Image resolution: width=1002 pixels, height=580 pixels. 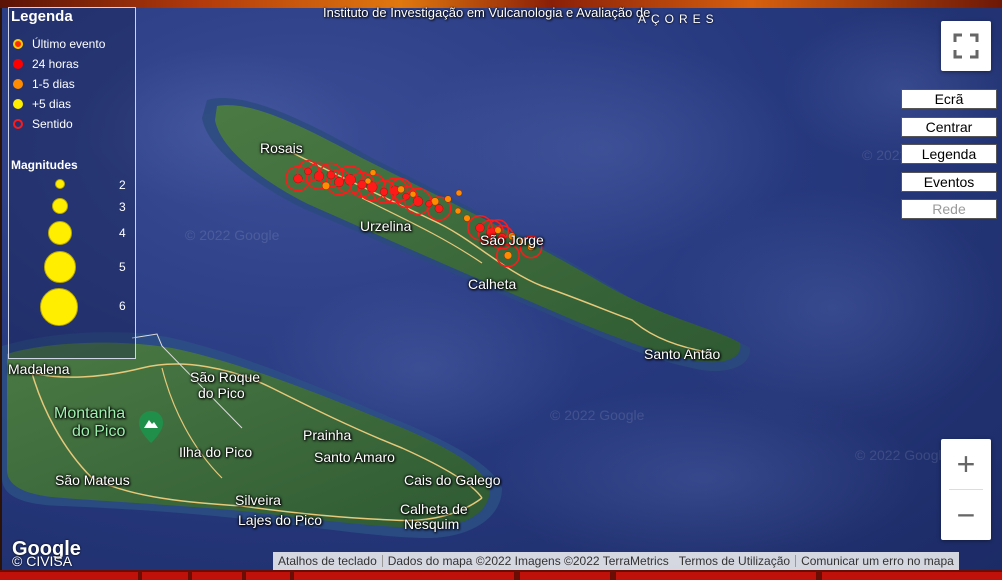 I want to click on legend-item-felt: Sentido, so click(x=43, y=124).